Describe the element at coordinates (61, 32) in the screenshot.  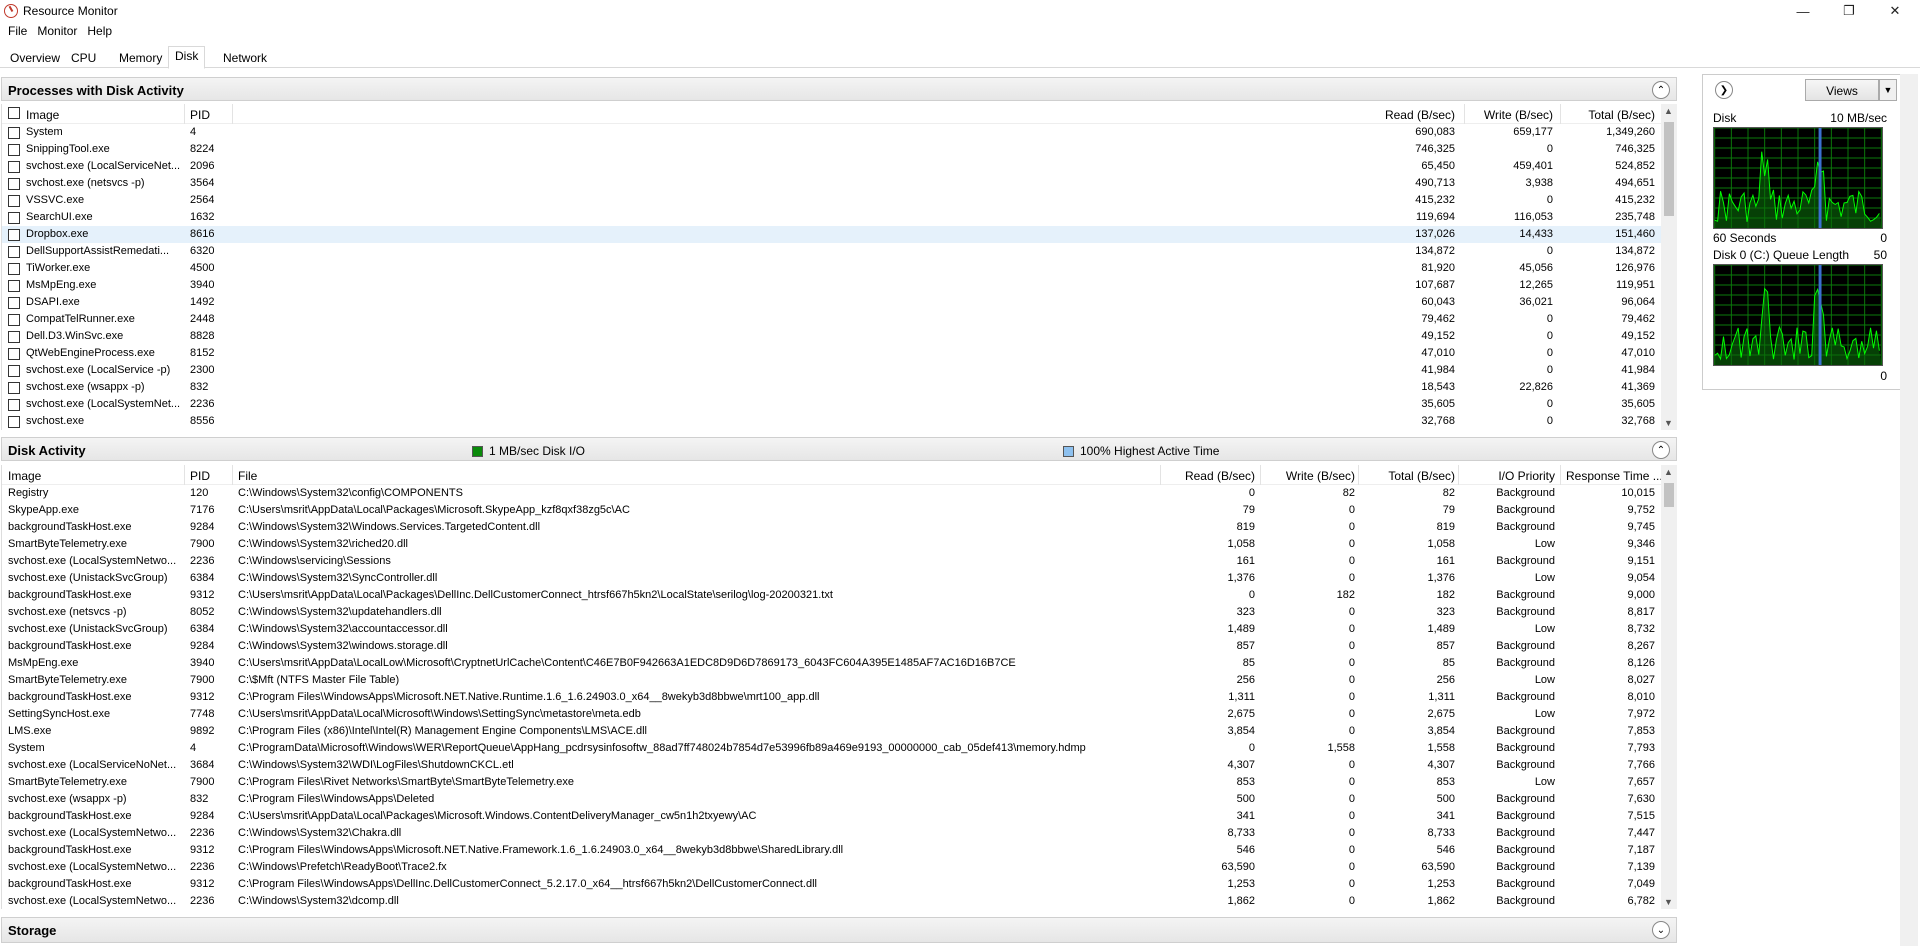
I see `menu-monitor: Monitor` at that location.